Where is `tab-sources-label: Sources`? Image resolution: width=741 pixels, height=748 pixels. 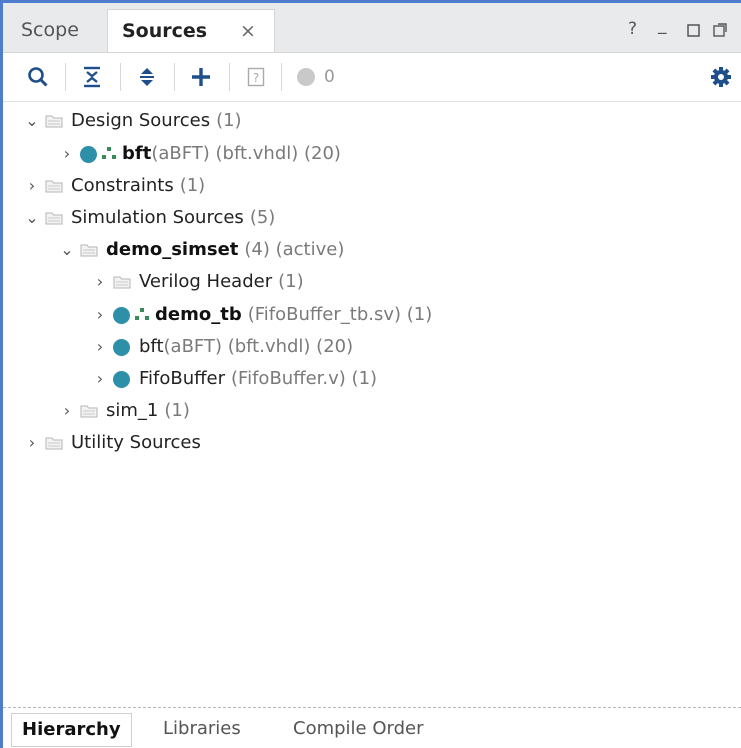
tab-sources-label: Sources is located at coordinates (165, 31).